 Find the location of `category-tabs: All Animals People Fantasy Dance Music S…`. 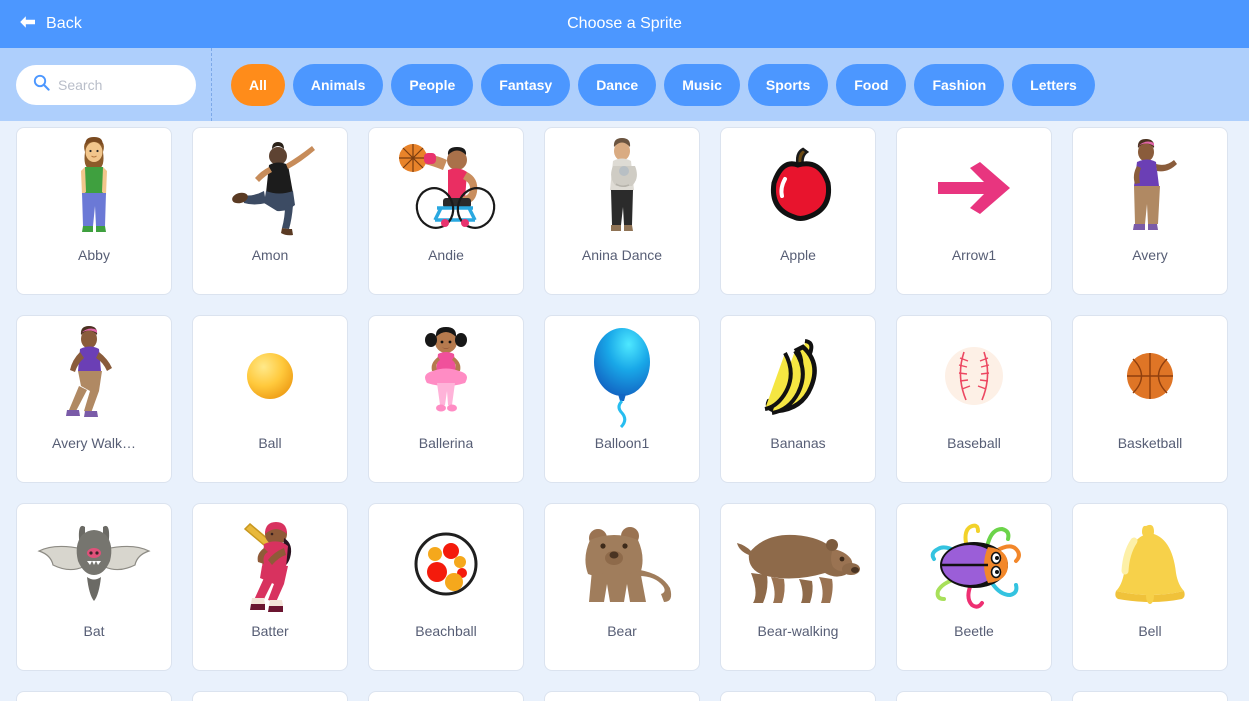

category-tabs: All Animals People Fantasy Dance Music S… is located at coordinates (740, 84).